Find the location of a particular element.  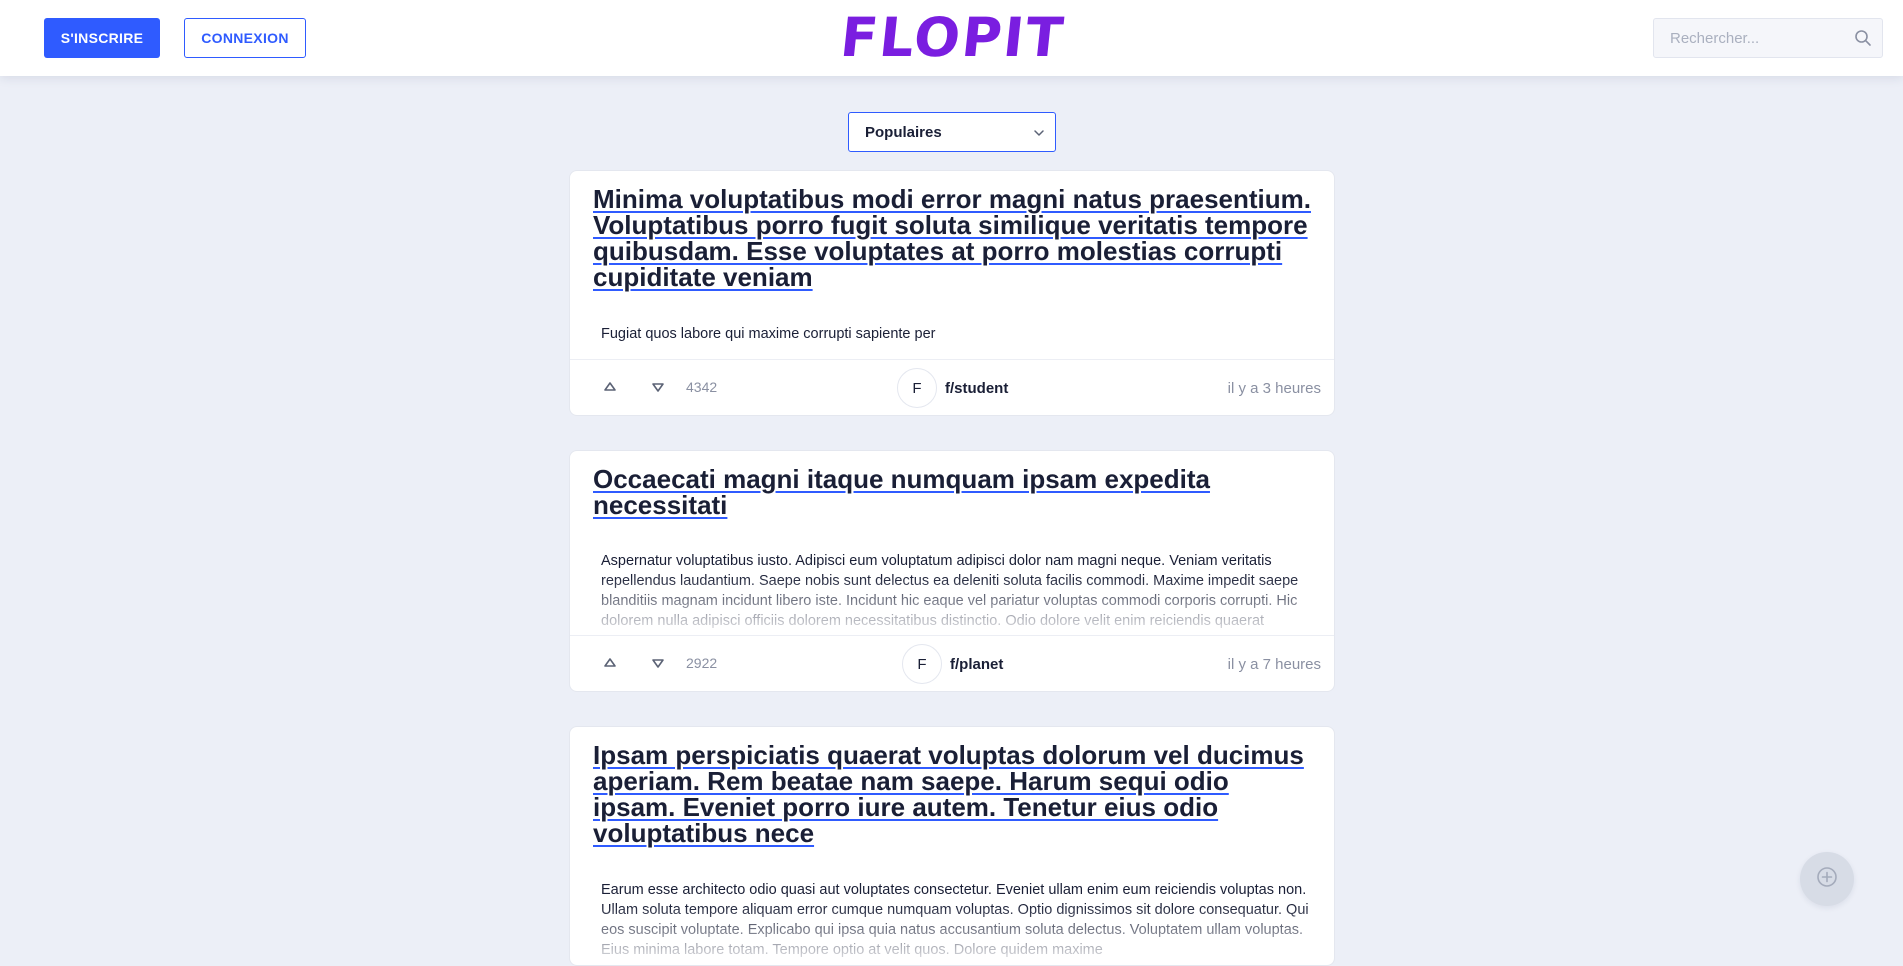

logo-text: FLOPIT is located at coordinates (953, 37).